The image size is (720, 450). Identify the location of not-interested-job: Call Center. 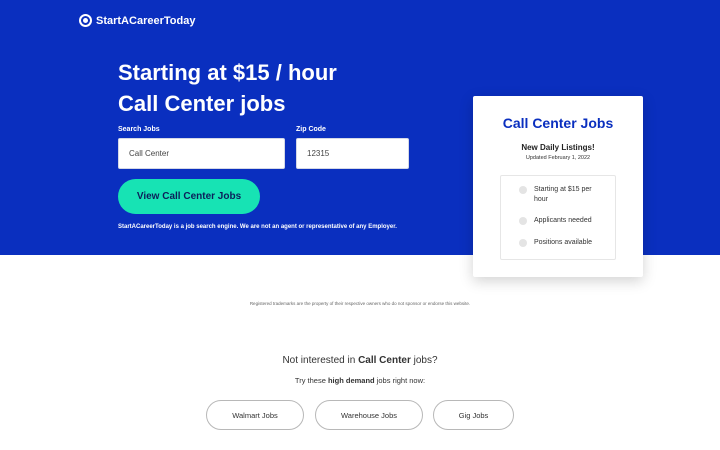
(384, 360).